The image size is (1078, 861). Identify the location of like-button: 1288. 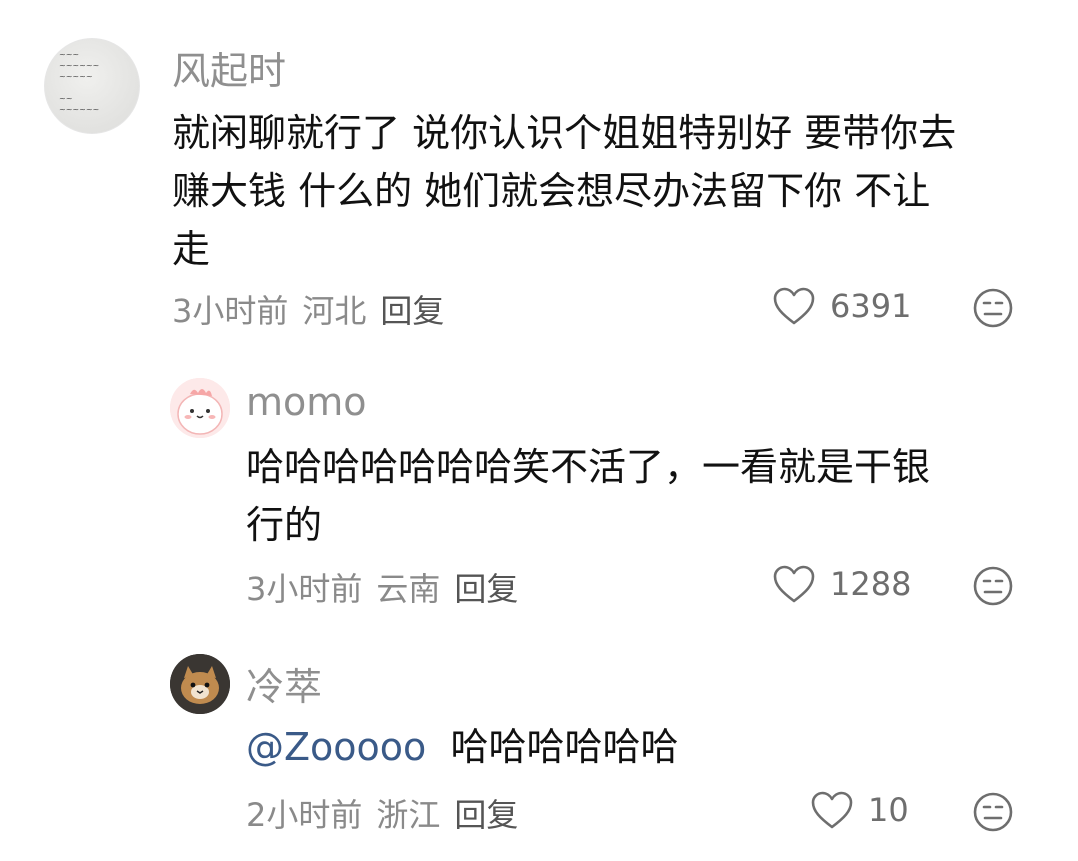
(841, 584).